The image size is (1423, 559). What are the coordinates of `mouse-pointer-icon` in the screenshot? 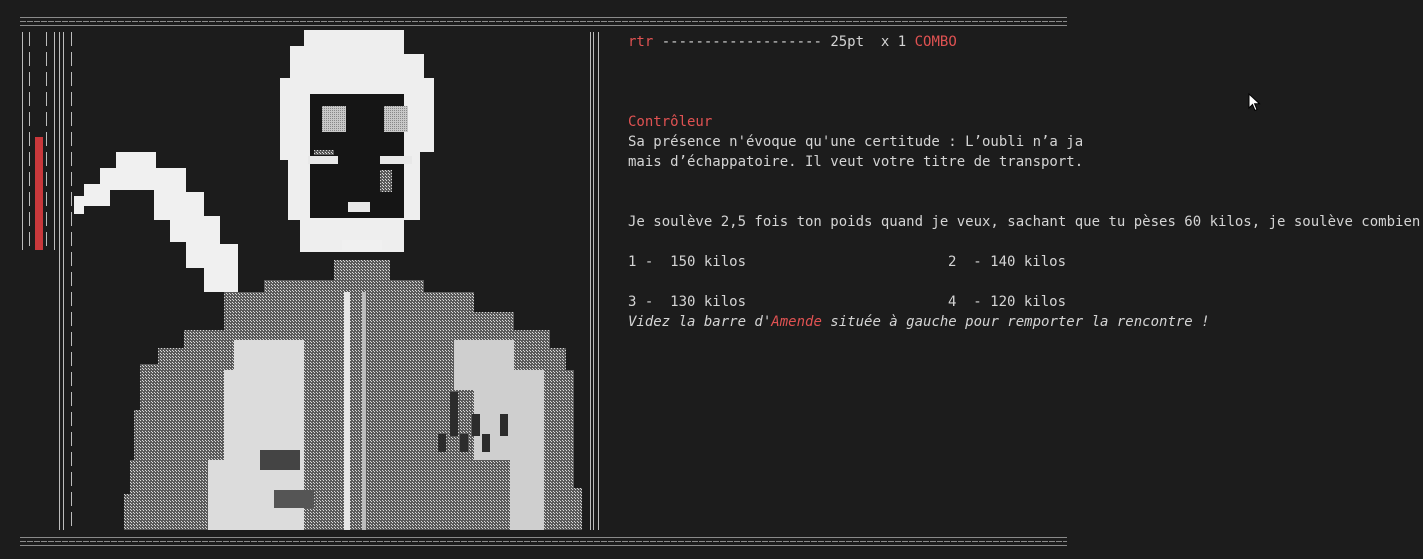 It's located at (1254, 102).